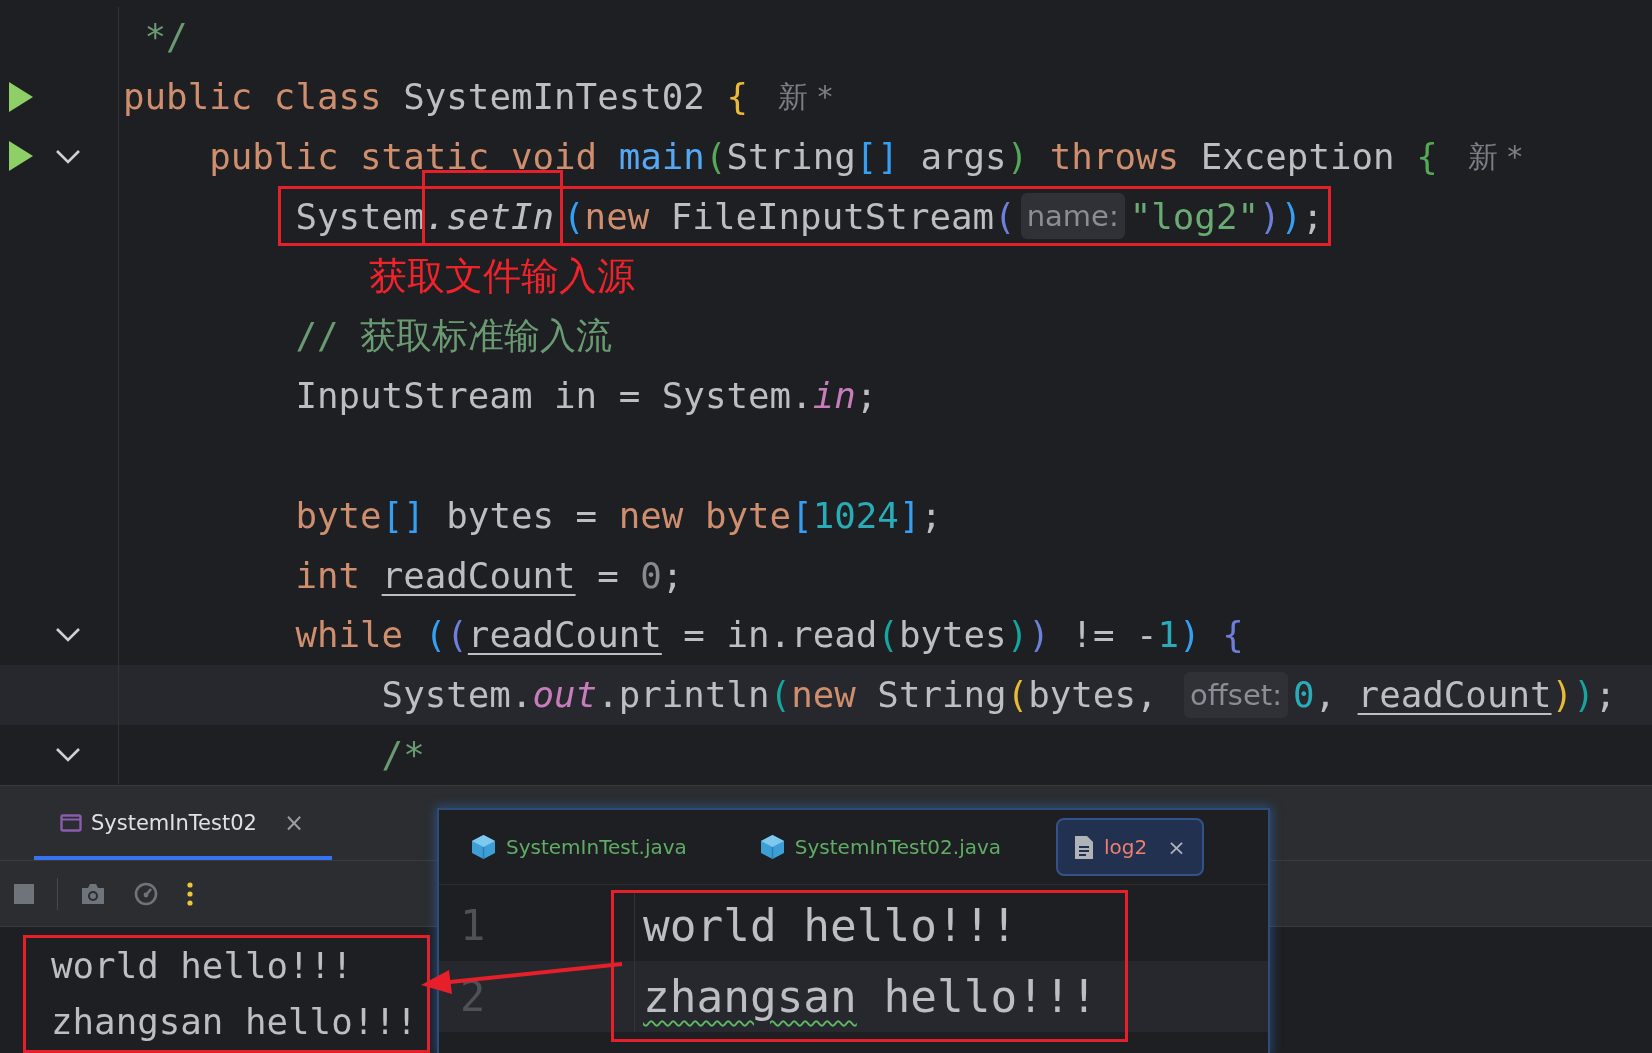 The image size is (1652, 1053). I want to click on more-icon, so click(190, 893).